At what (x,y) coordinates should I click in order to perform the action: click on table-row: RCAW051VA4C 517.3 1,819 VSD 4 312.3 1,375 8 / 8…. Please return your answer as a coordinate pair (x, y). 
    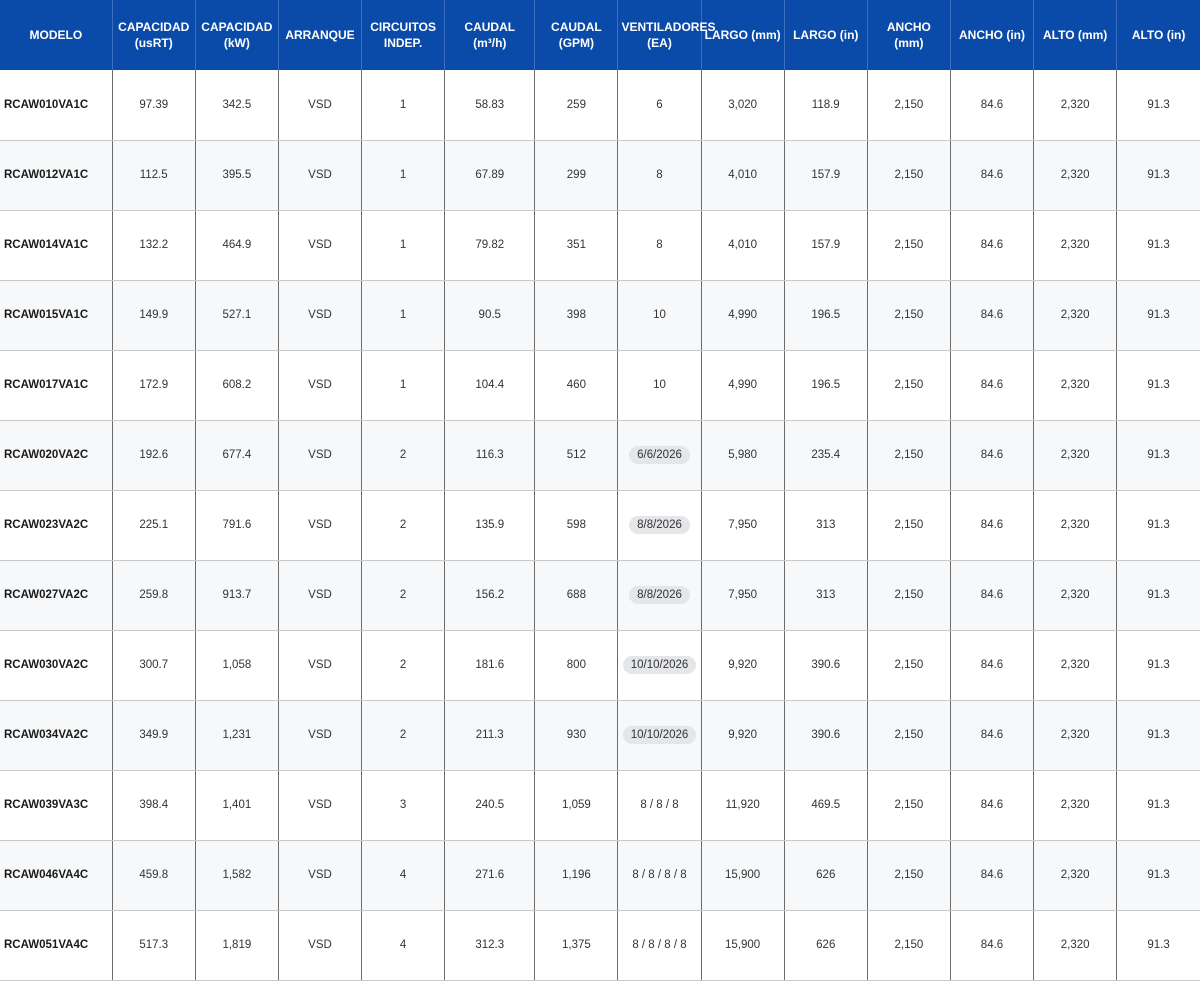
    Looking at the image, I should click on (600, 945).